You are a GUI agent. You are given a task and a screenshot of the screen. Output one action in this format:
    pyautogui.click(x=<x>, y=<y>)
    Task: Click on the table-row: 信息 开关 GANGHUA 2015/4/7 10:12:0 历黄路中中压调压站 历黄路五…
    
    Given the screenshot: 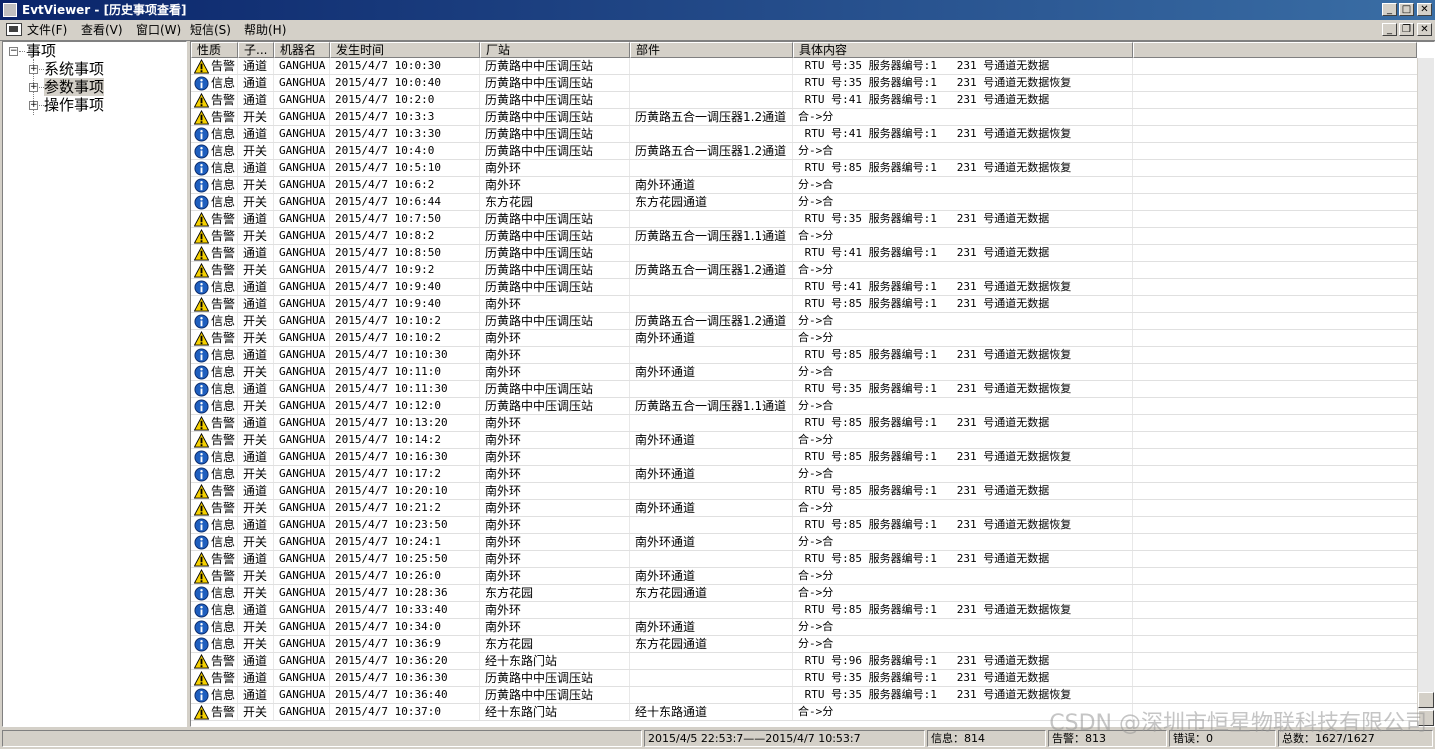 What is the action you would take?
    pyautogui.click(x=804, y=406)
    